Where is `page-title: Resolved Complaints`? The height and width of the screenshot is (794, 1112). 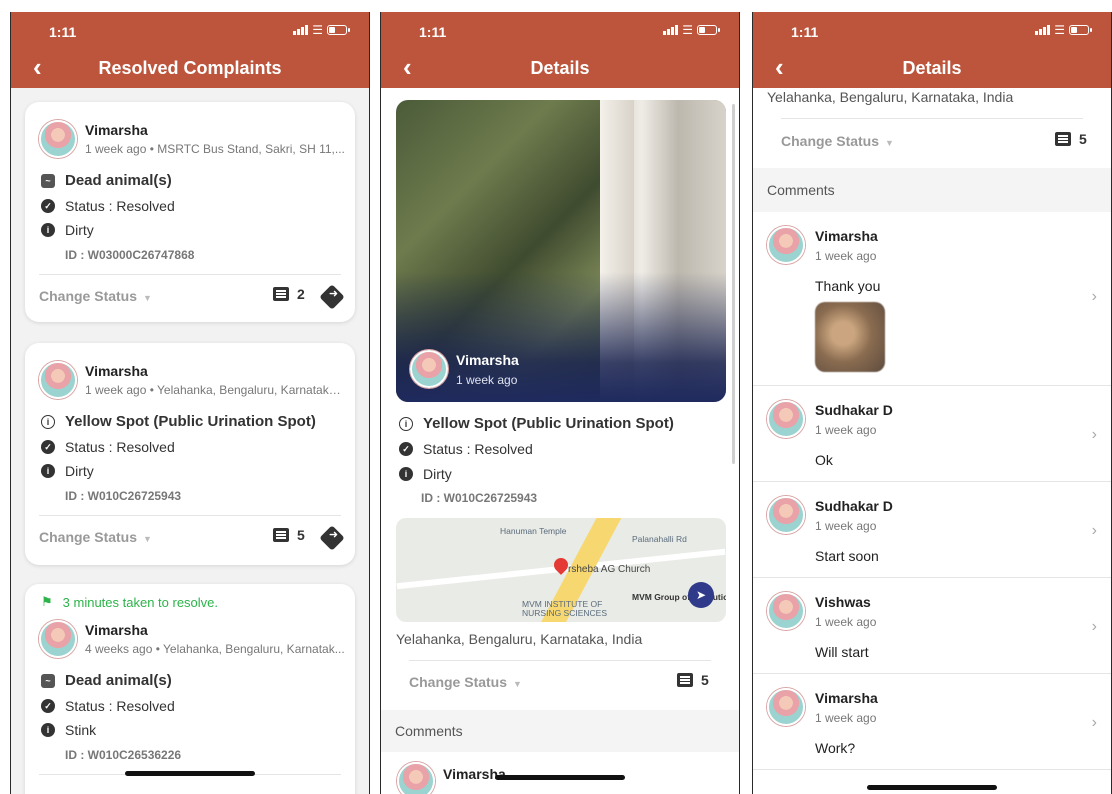
page-title: Resolved Complaints is located at coordinates (190, 68).